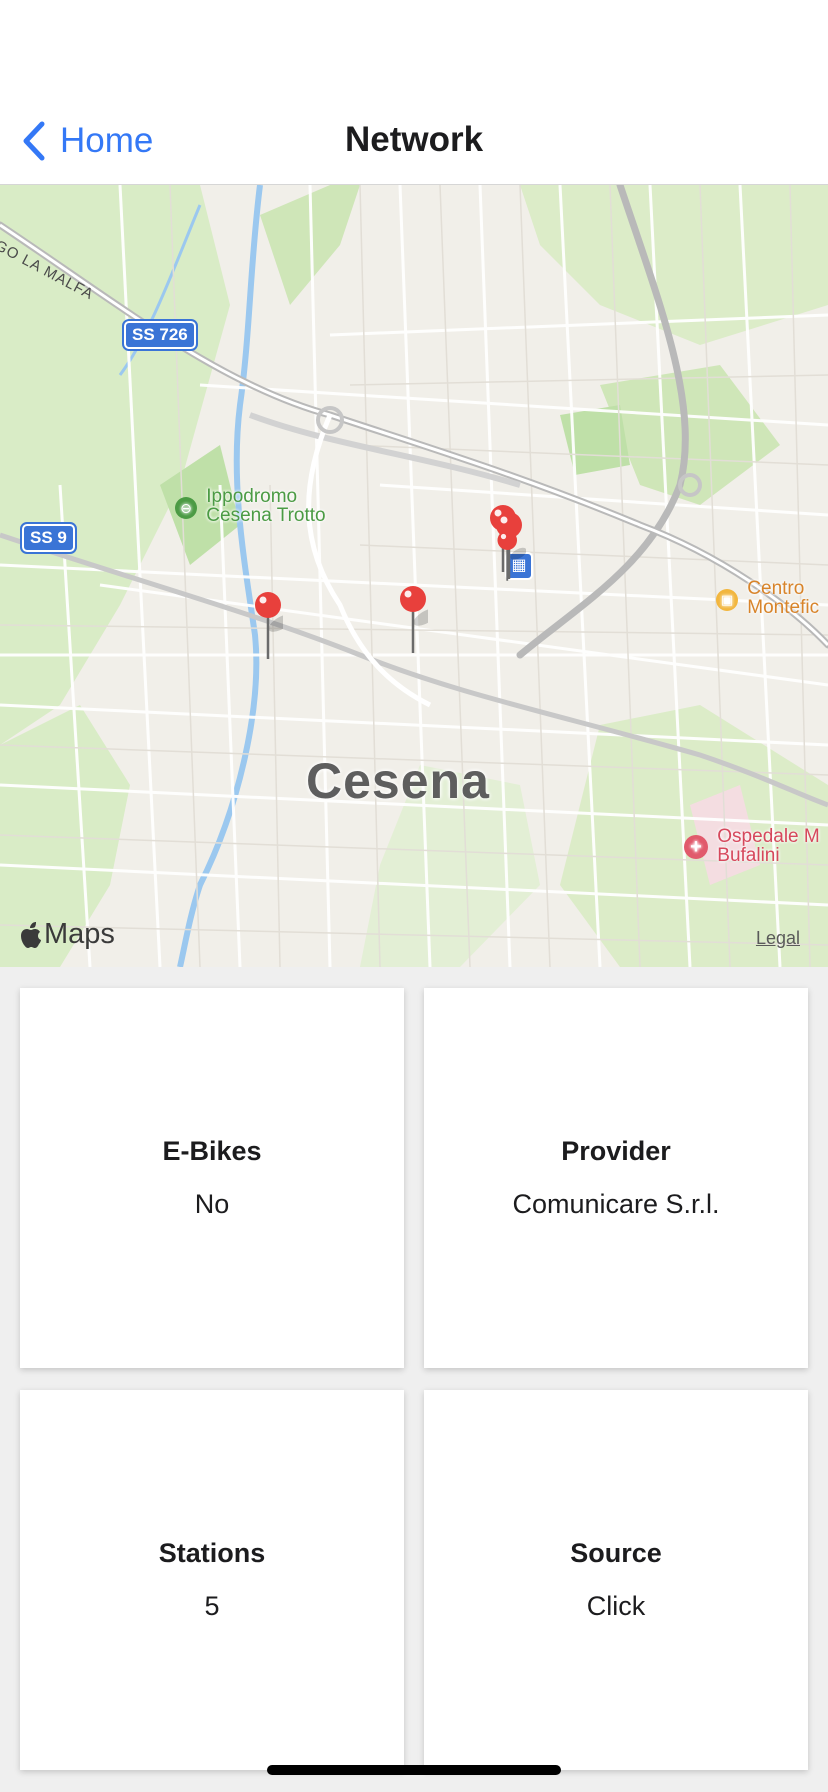 This screenshot has width=828, height=1792. Describe the element at coordinates (414, 92) in the screenshot. I see `navigation-bar: Home Network` at that location.